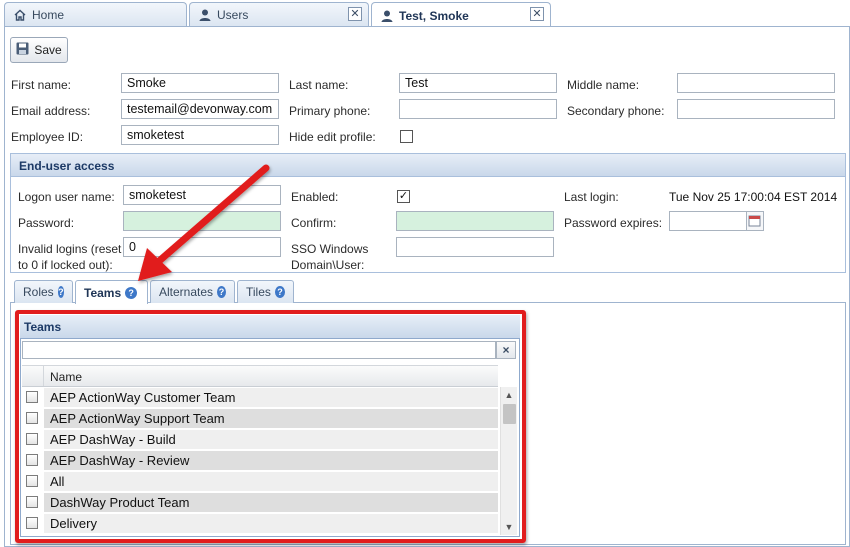 Image resolution: width=850 pixels, height=547 pixels. Describe the element at coordinates (95, 14) in the screenshot. I see `tab-home: Home` at that location.